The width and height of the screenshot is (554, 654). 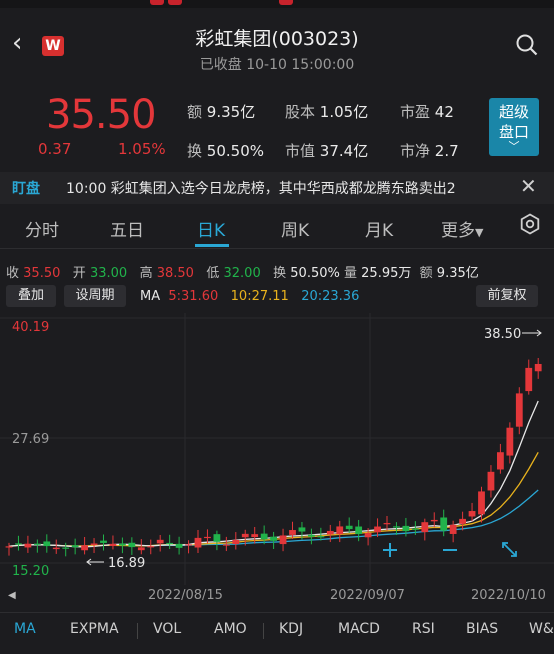 What do you see at coordinates (527, 45) in the screenshot?
I see `search-icon` at bounding box center [527, 45].